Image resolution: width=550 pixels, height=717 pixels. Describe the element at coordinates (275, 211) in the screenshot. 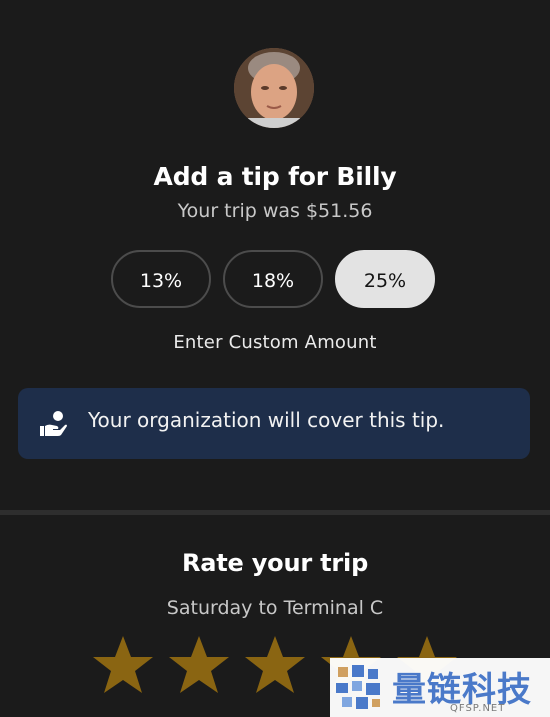

I see `trip-total: Your trip was $51.56` at that location.